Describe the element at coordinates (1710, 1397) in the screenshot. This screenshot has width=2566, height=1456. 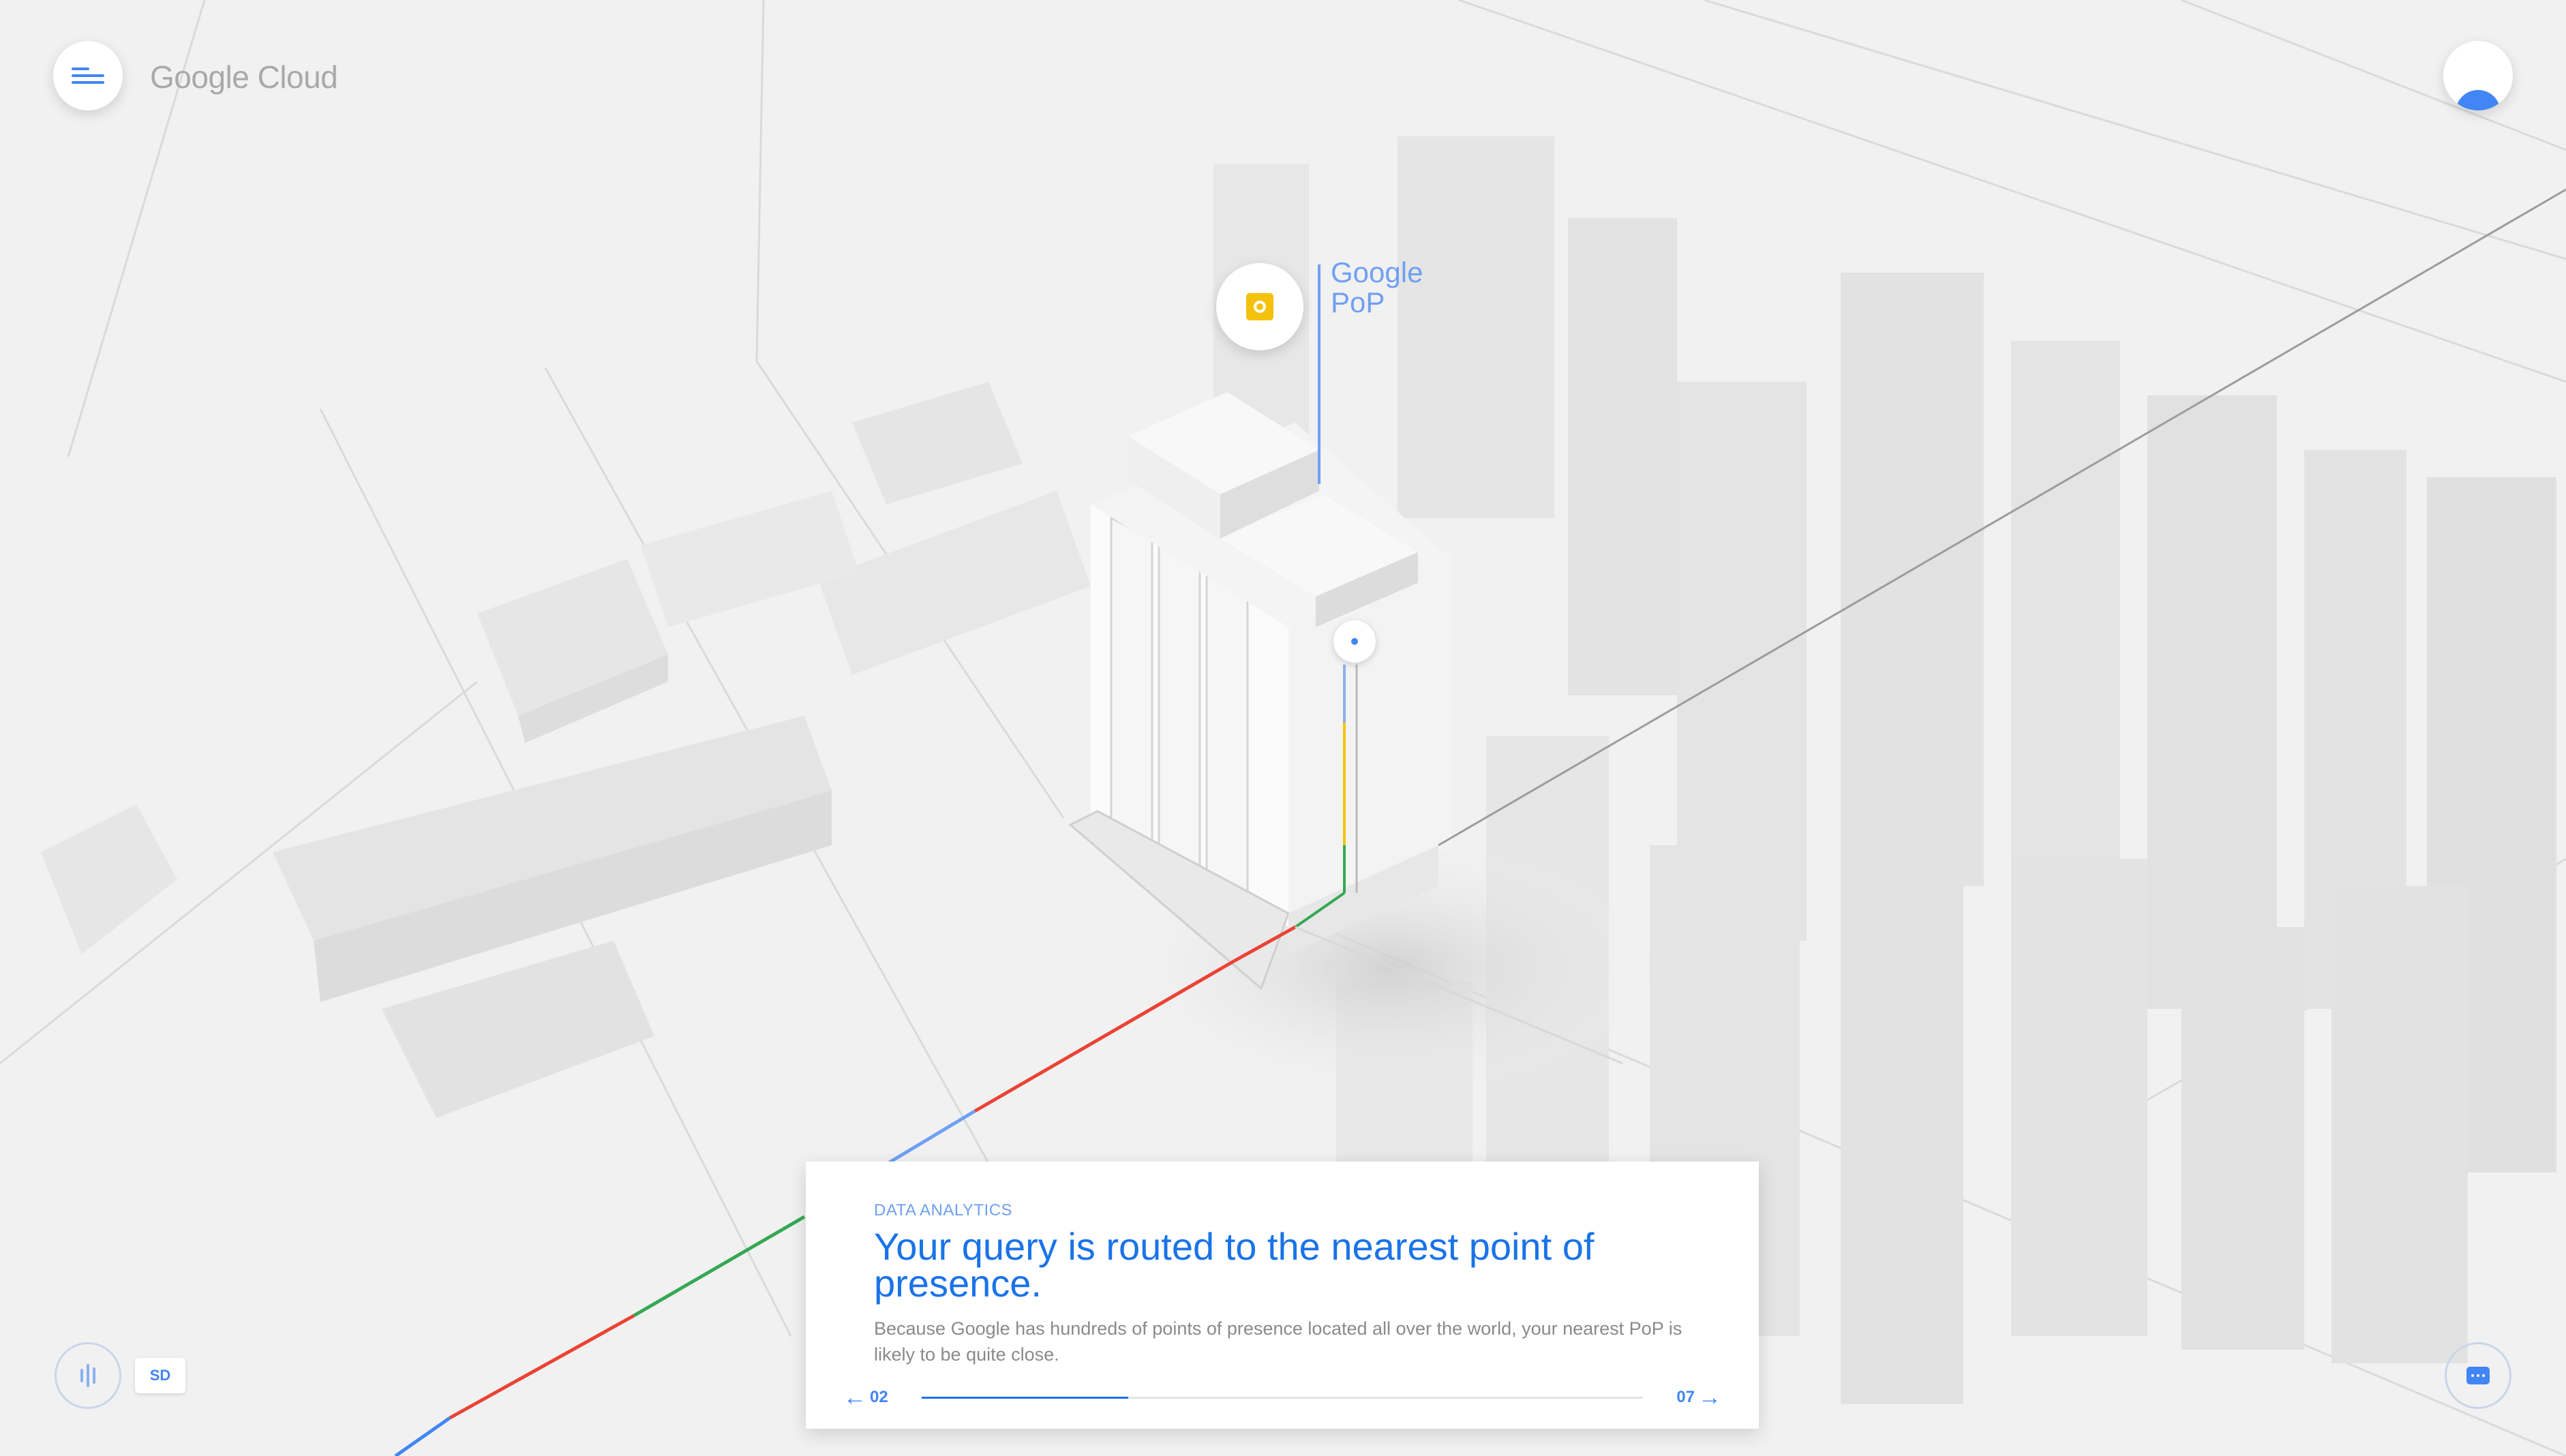
I see `arrow-right-icon: →` at that location.